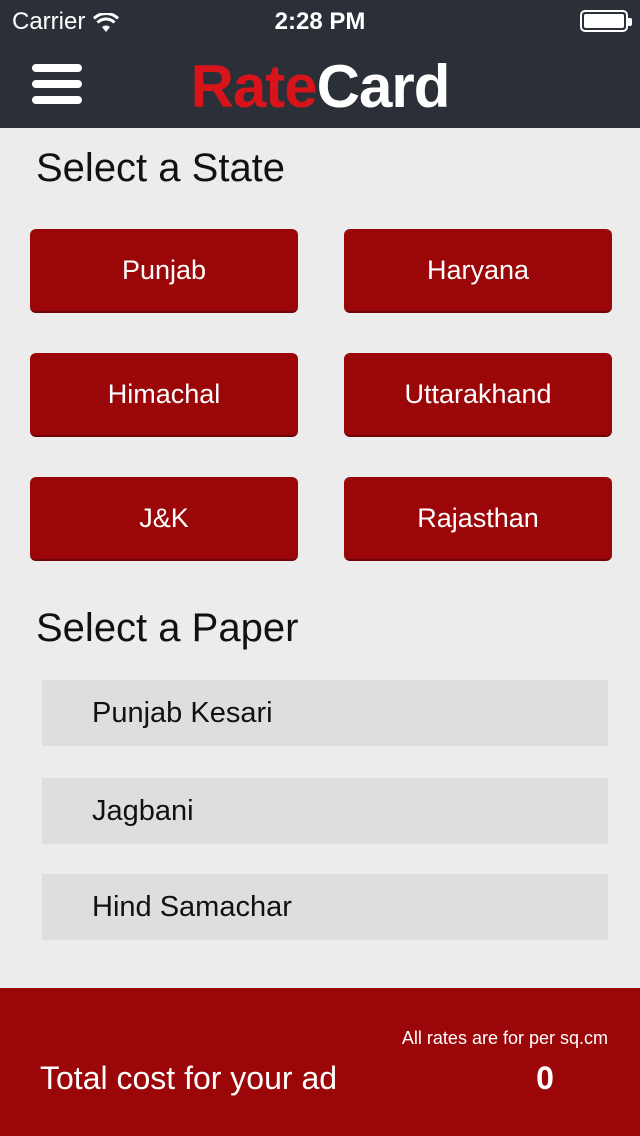  What do you see at coordinates (478, 271) in the screenshot?
I see `state-button-haryana: Haryana` at bounding box center [478, 271].